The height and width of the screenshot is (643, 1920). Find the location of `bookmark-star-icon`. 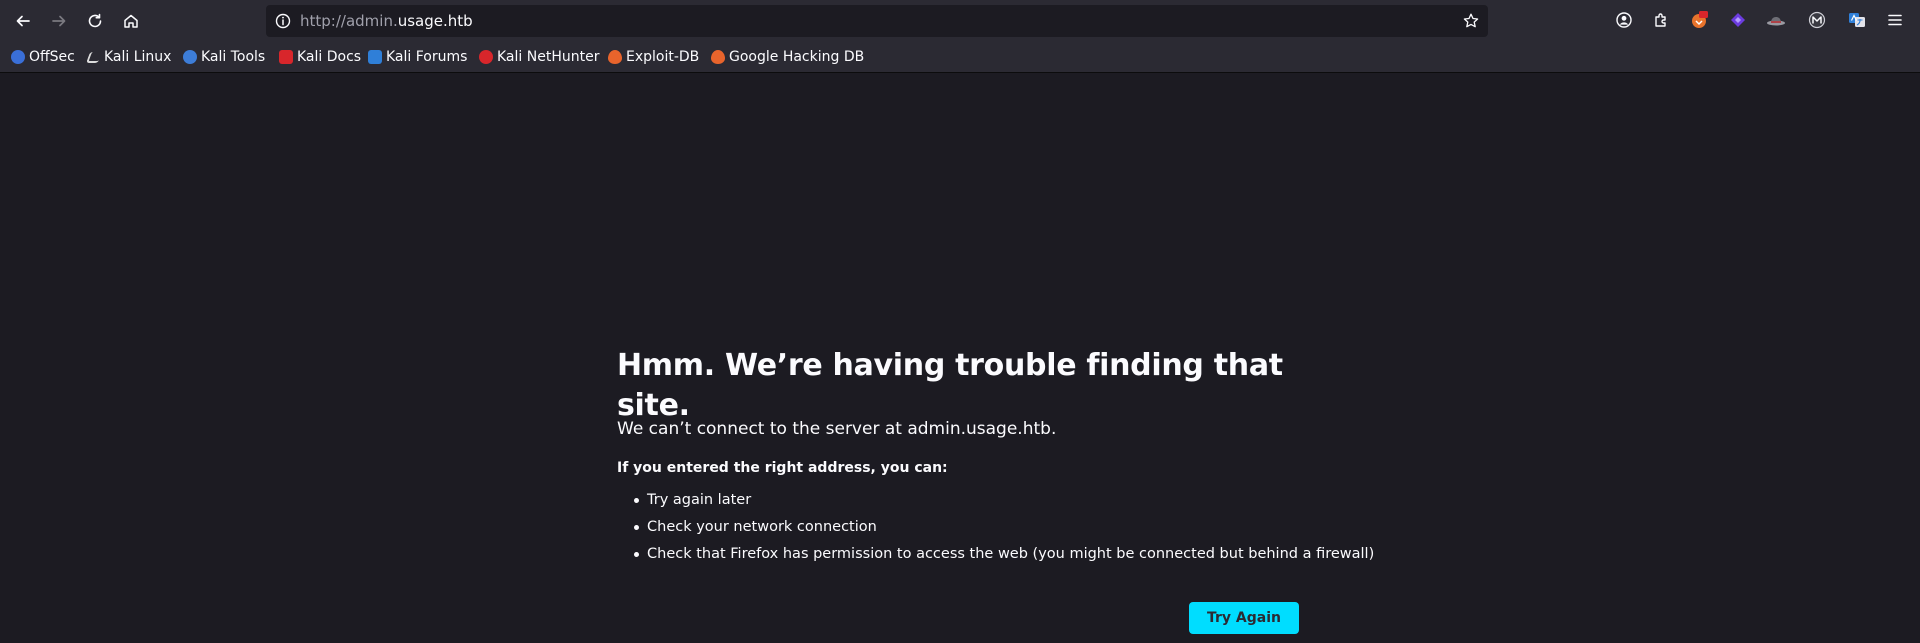

bookmark-star-icon is located at coordinates (1471, 21).